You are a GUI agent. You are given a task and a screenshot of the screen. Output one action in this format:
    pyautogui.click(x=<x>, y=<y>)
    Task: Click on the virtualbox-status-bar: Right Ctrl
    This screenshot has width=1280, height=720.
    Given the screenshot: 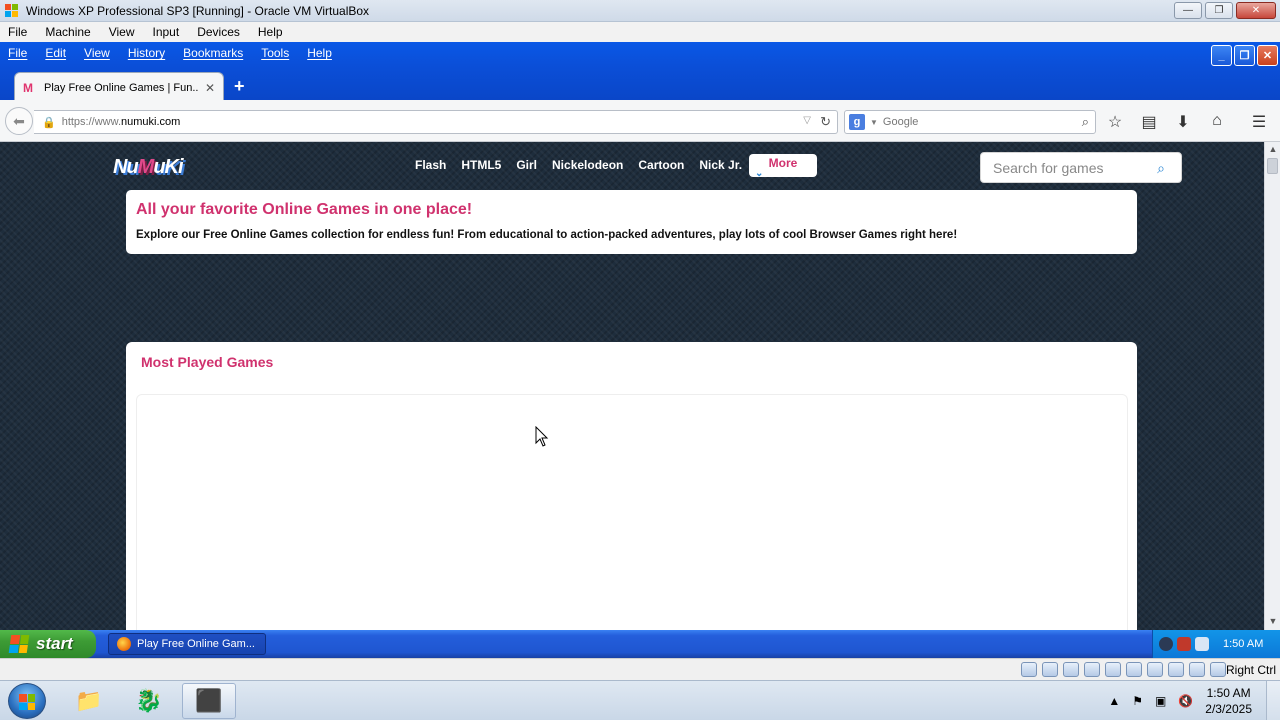 What is the action you would take?
    pyautogui.click(x=640, y=669)
    